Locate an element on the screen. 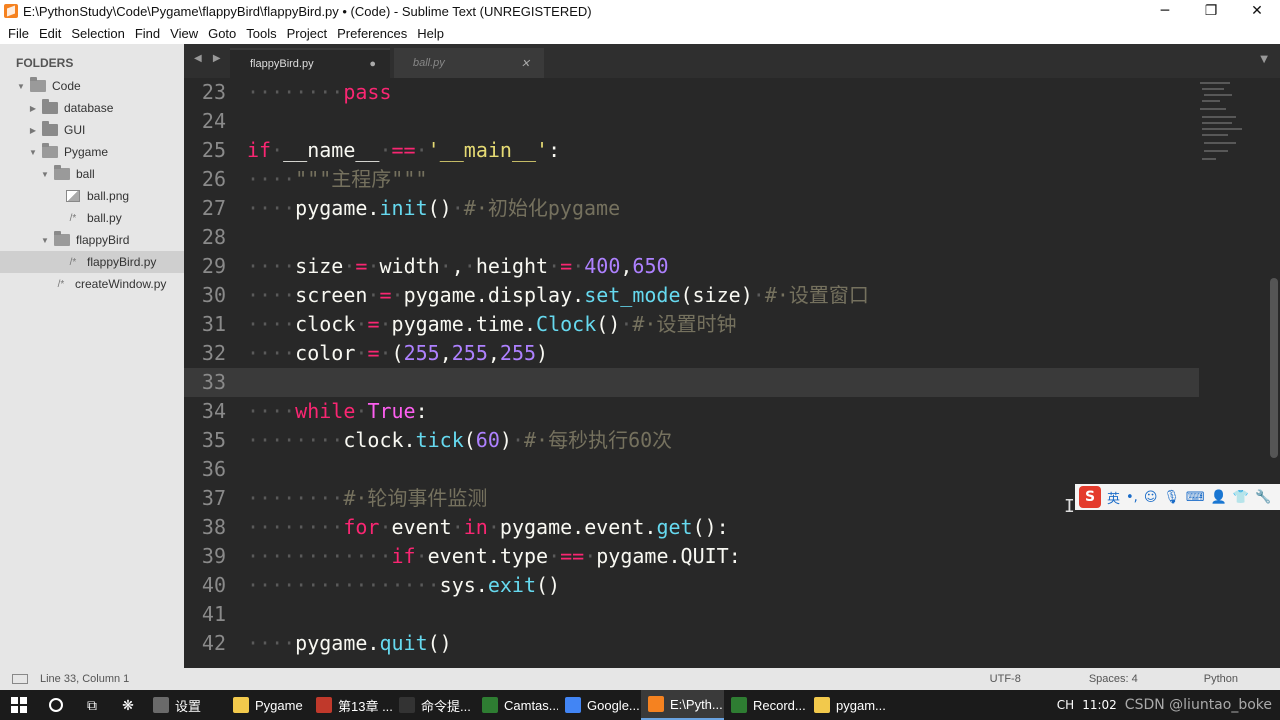  keyboard-icon: ⌨ is located at coordinates (1195, 497).